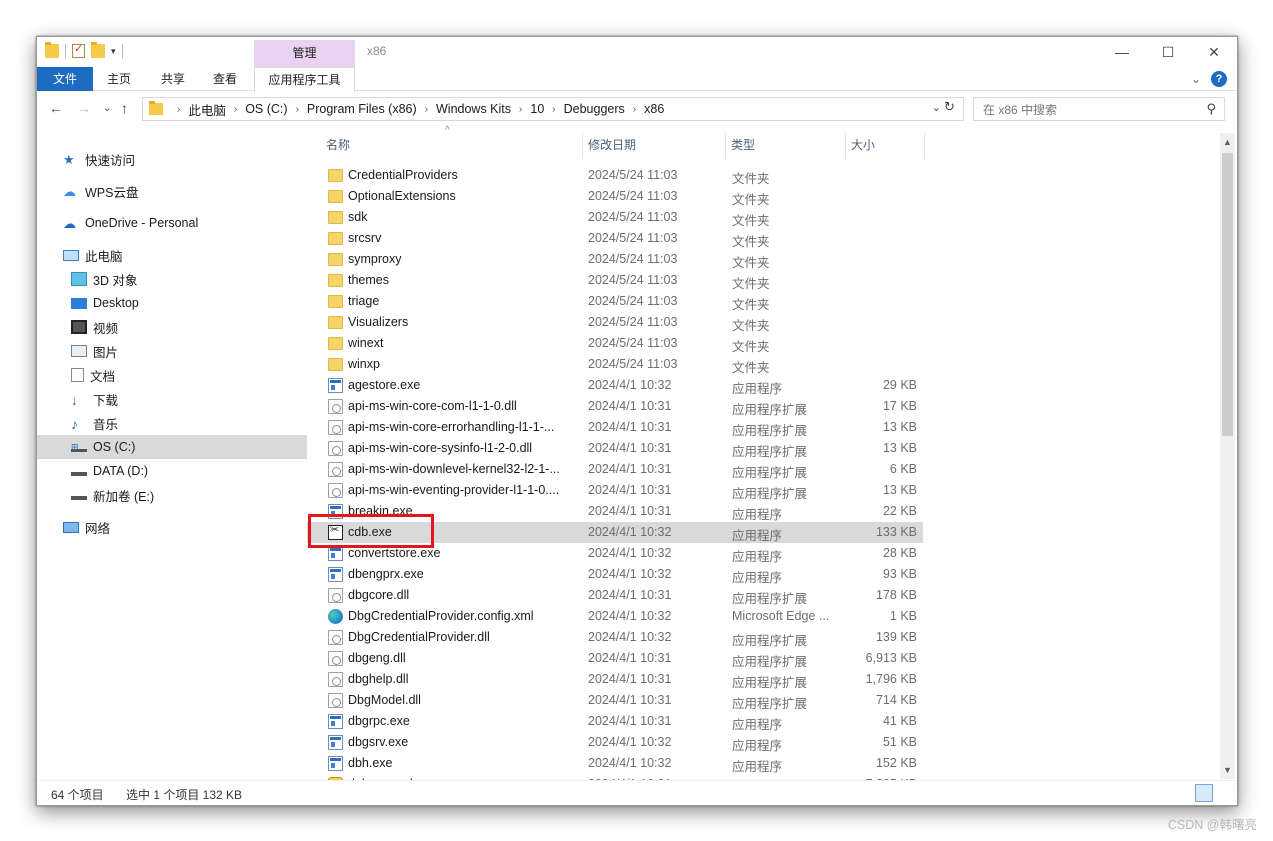 The width and height of the screenshot is (1273, 841). I want to click on breadcrumb-this-pc: 此电脑, so click(207, 109).